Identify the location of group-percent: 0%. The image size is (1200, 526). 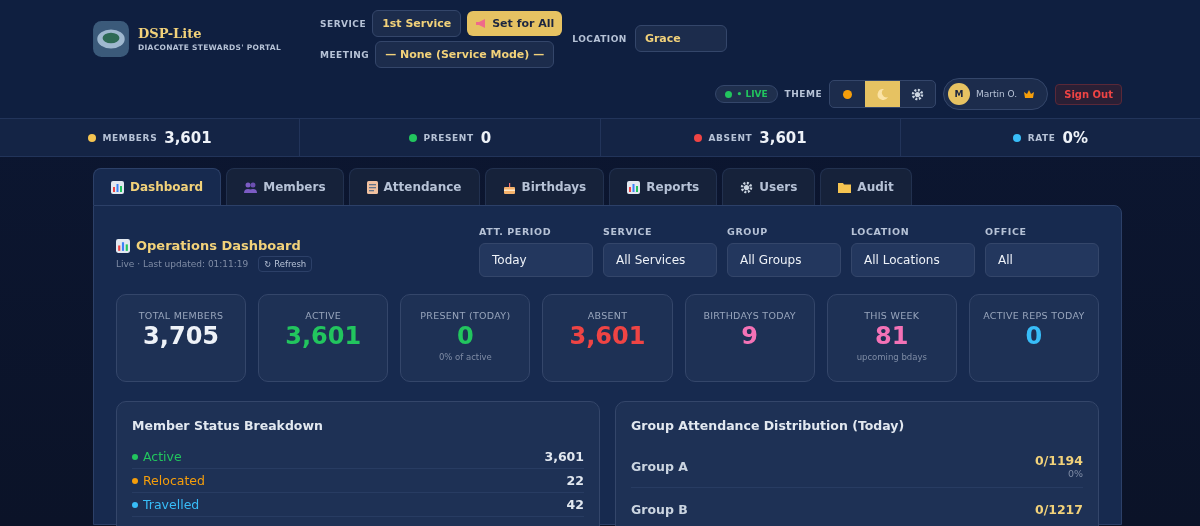
(1075, 473).